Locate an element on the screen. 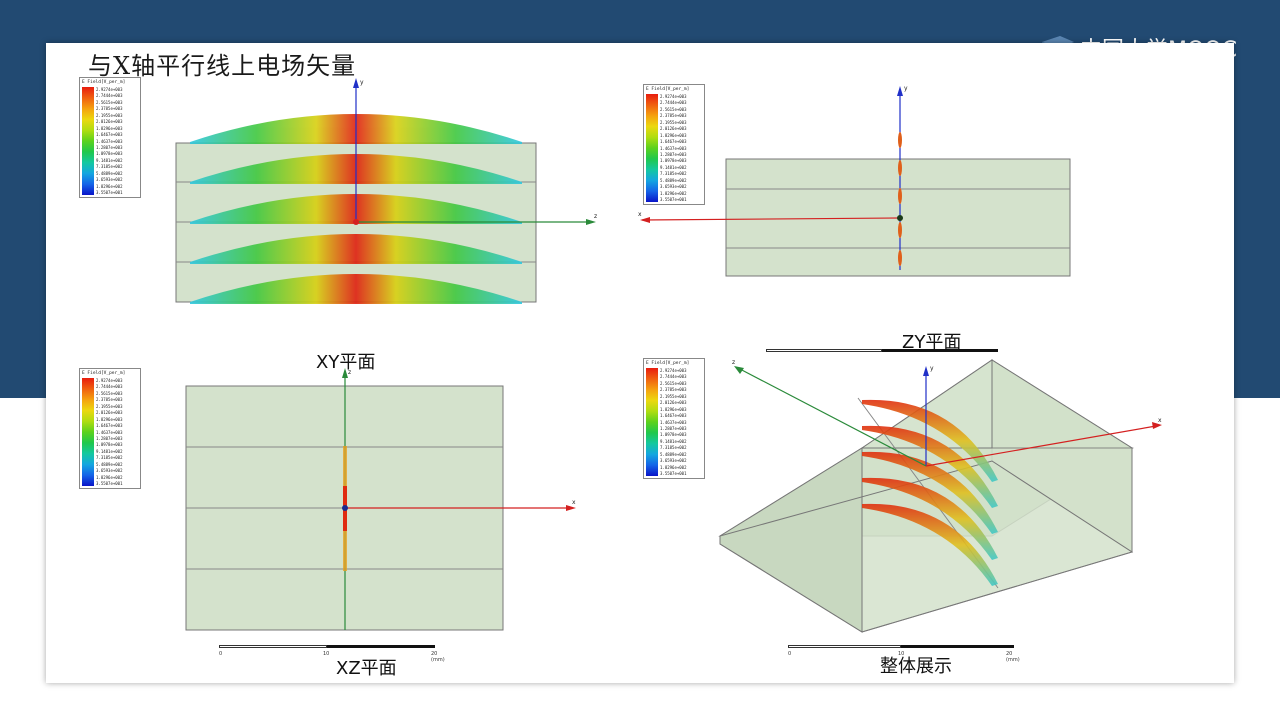 This screenshot has height=720, width=1280. z-axis-line is located at coordinates (832, 417).